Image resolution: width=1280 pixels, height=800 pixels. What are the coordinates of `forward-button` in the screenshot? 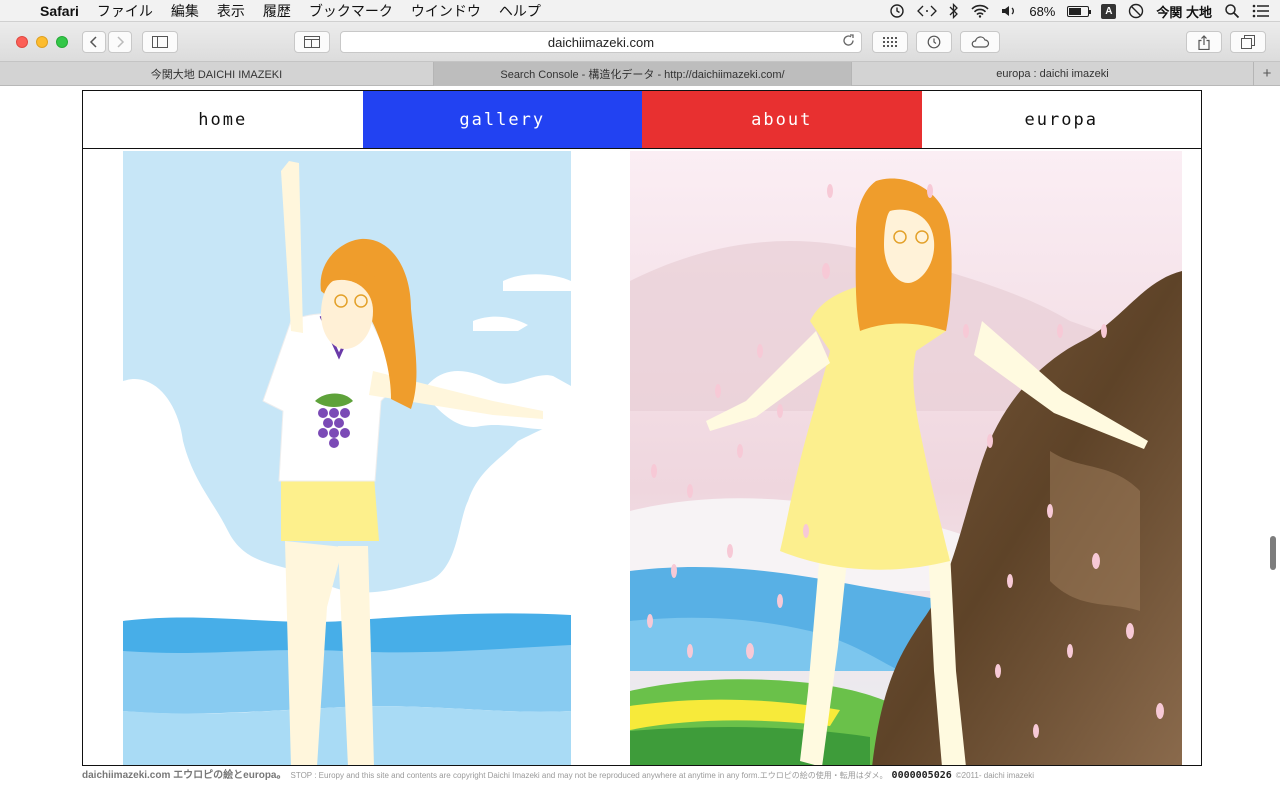 It's located at (120, 42).